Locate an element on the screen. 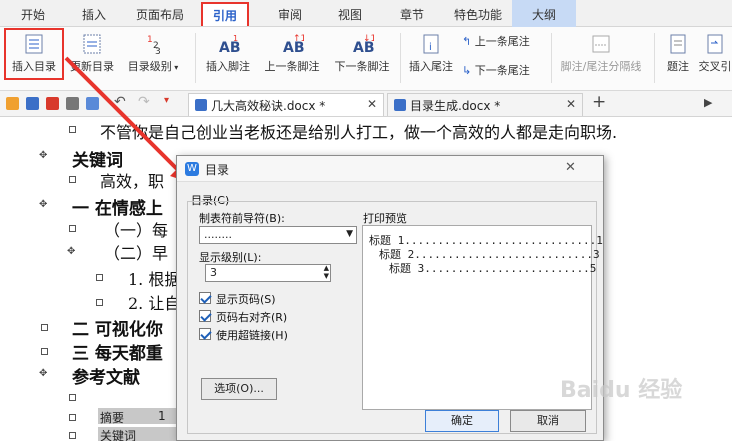  ok-button: 确定 is located at coordinates (462, 421).